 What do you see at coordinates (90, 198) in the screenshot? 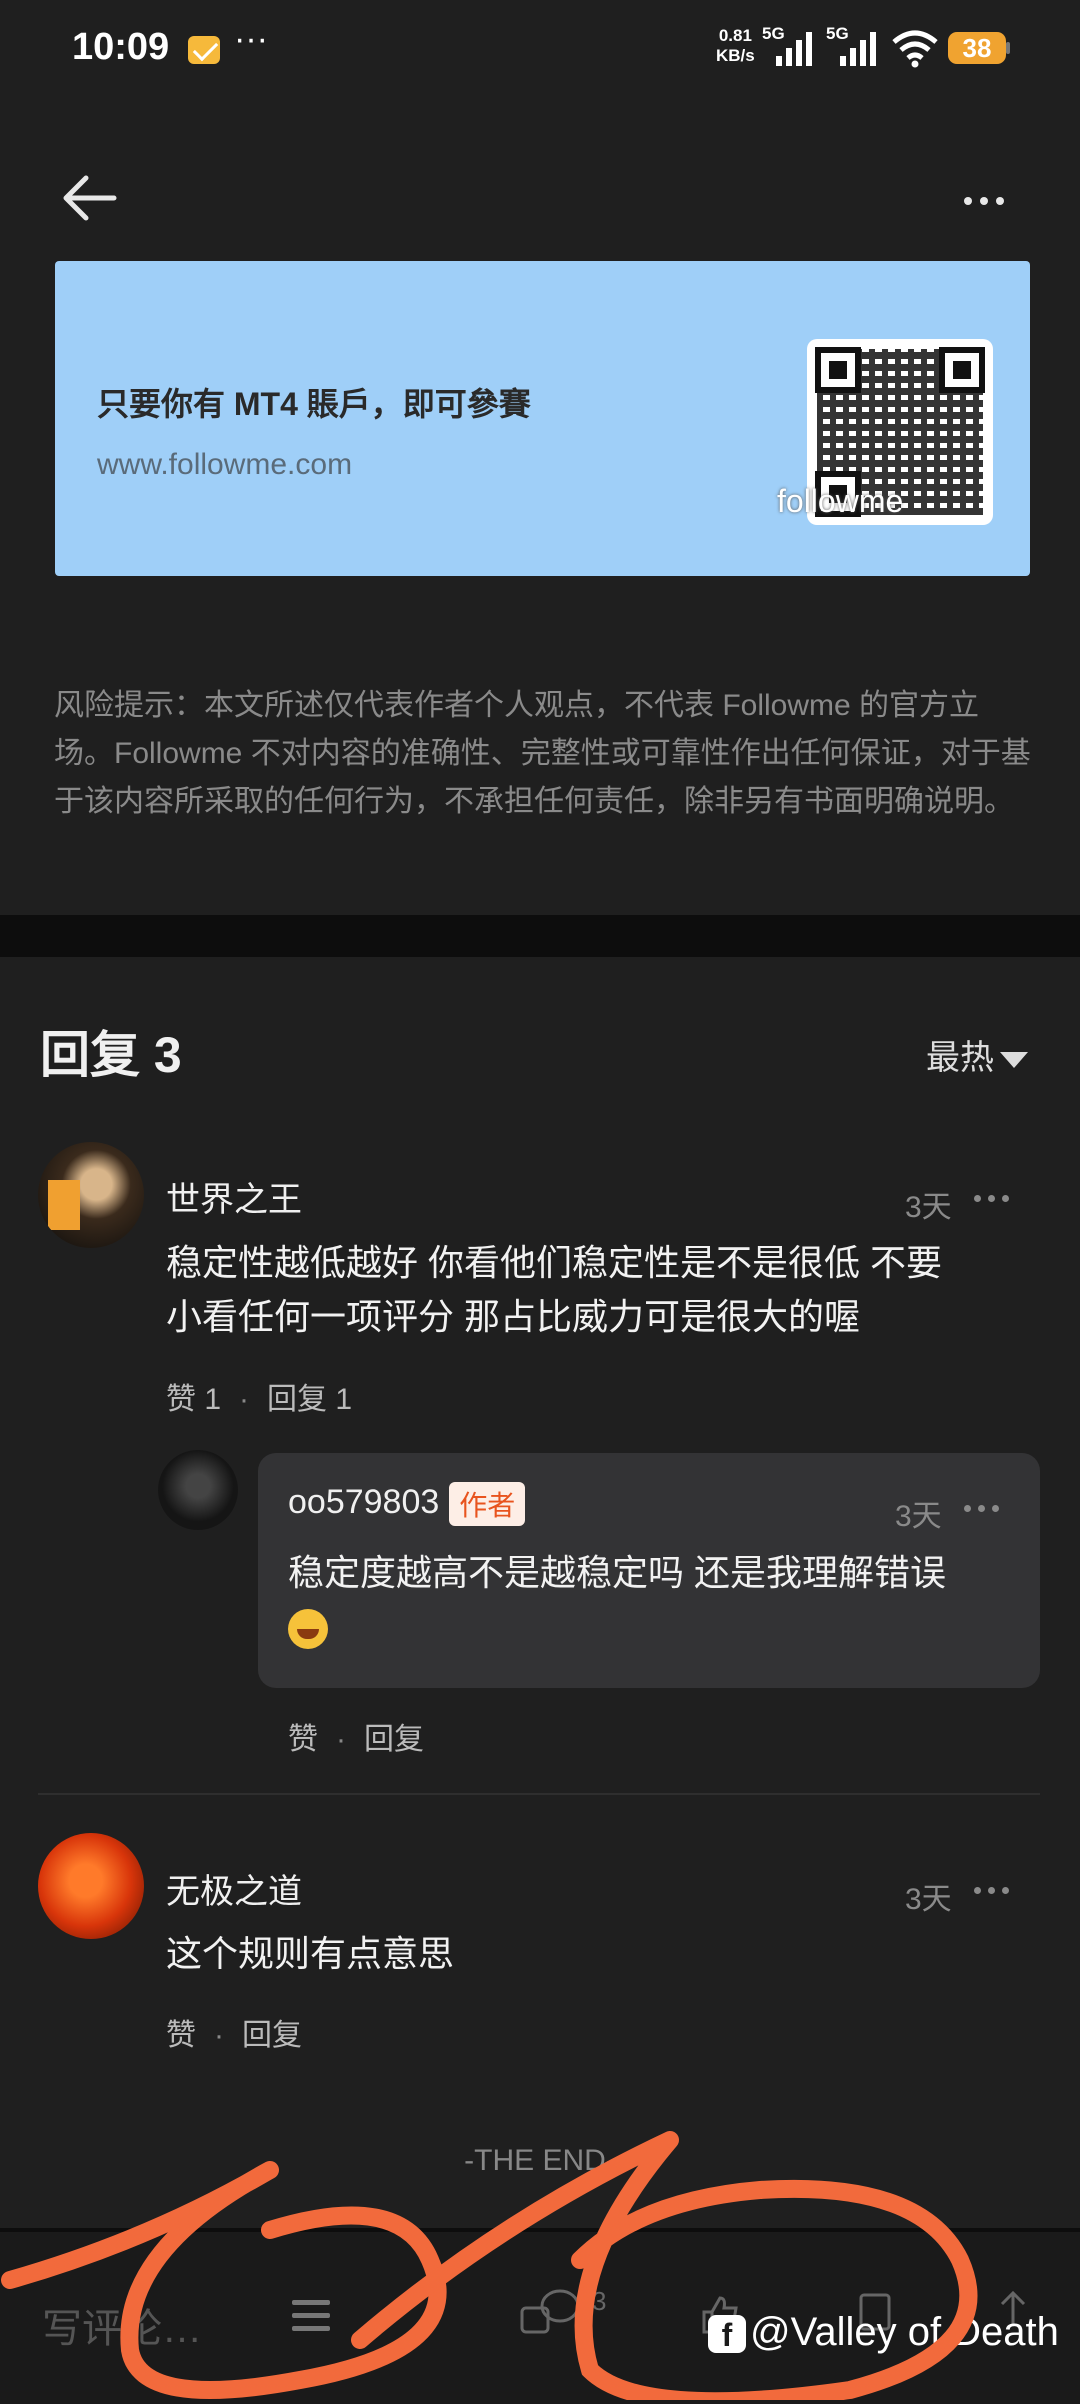
I see `back-arrow-icon` at bounding box center [90, 198].